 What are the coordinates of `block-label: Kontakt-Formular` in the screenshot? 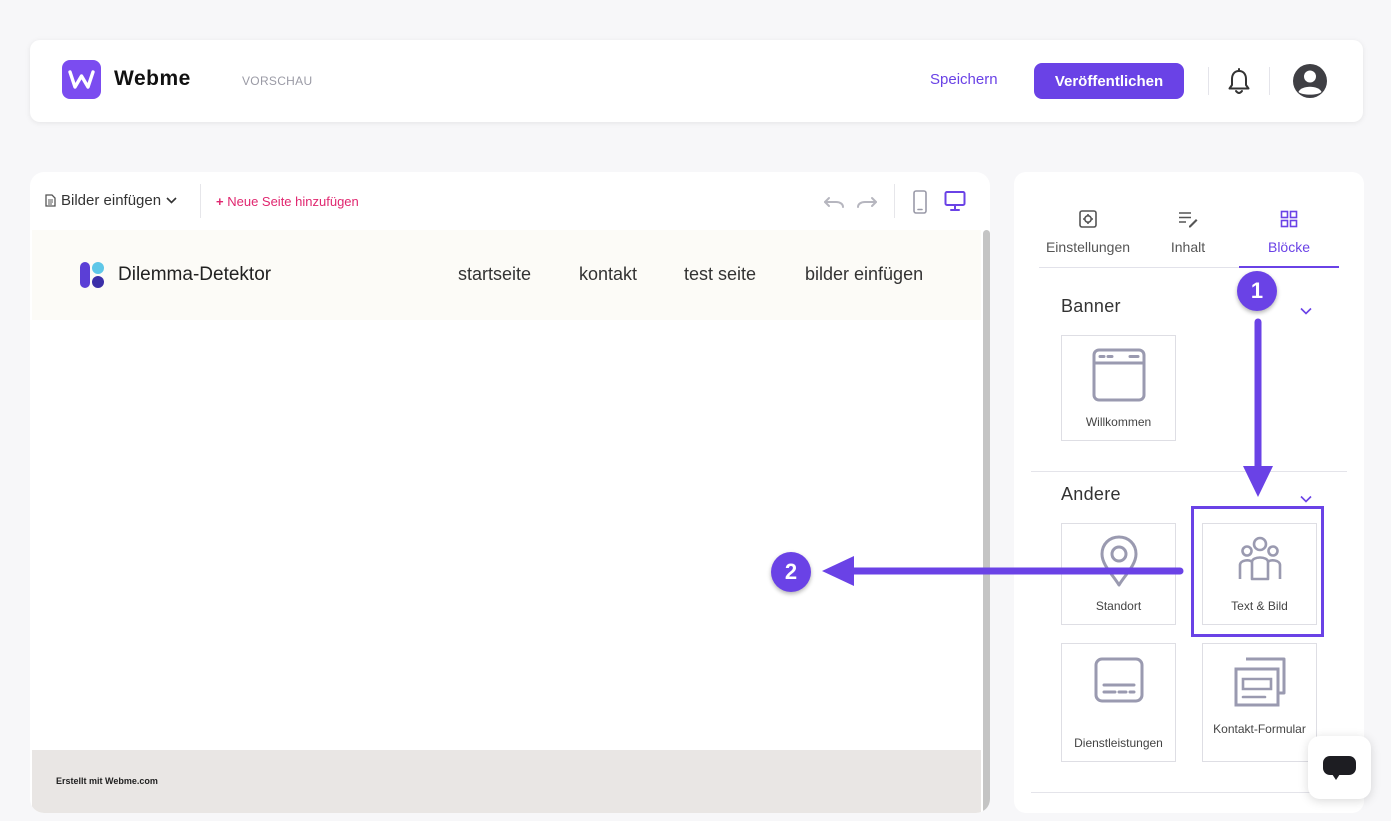 It's located at (1259, 729).